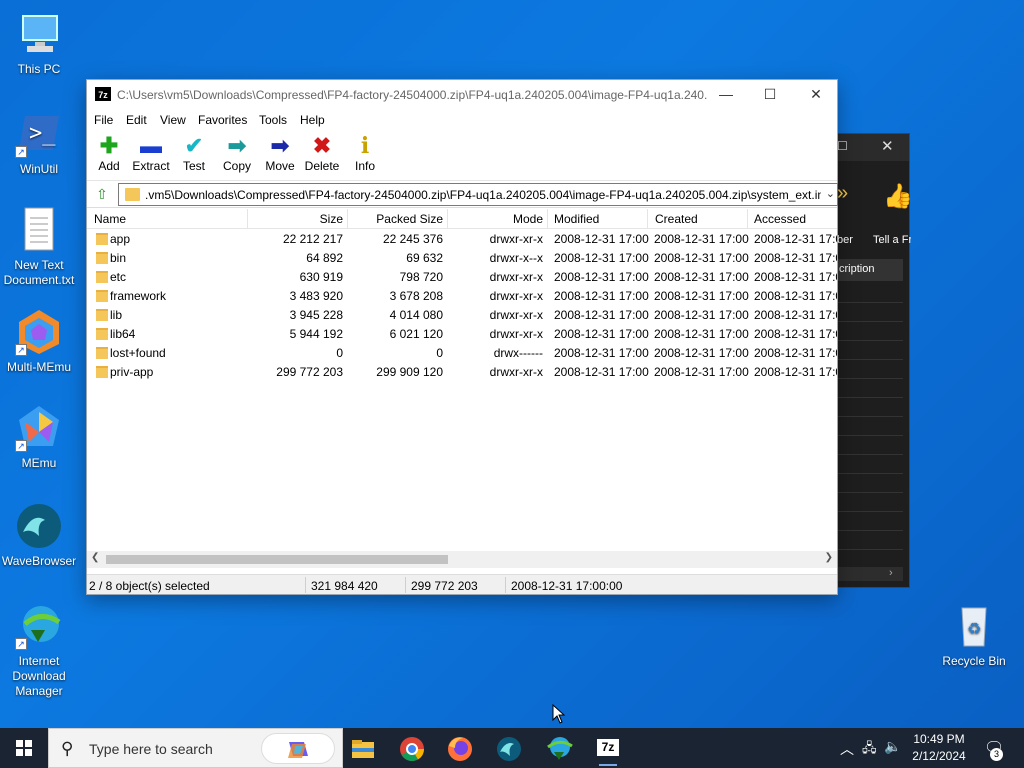  What do you see at coordinates (830, 193) in the screenshot?
I see `chevron-down-icon: ⌄` at bounding box center [830, 193].